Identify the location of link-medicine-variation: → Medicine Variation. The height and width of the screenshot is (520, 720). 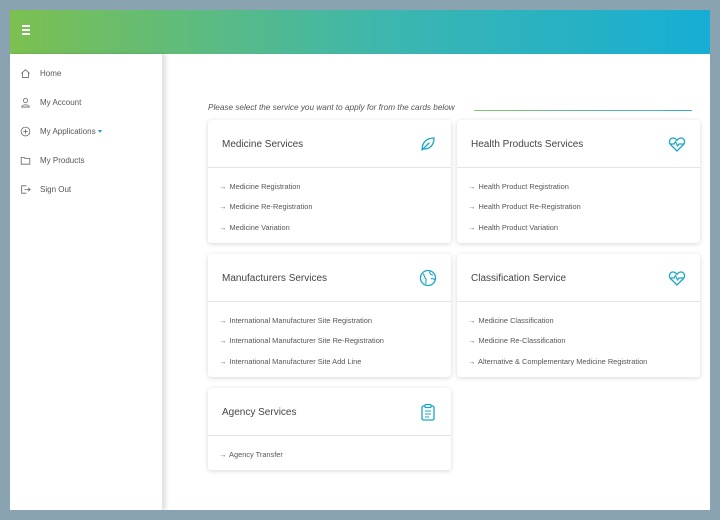
(335, 233).